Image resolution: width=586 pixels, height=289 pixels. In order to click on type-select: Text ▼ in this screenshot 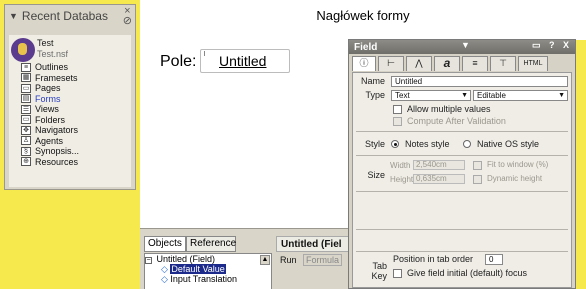, I will do `click(431, 95)`.